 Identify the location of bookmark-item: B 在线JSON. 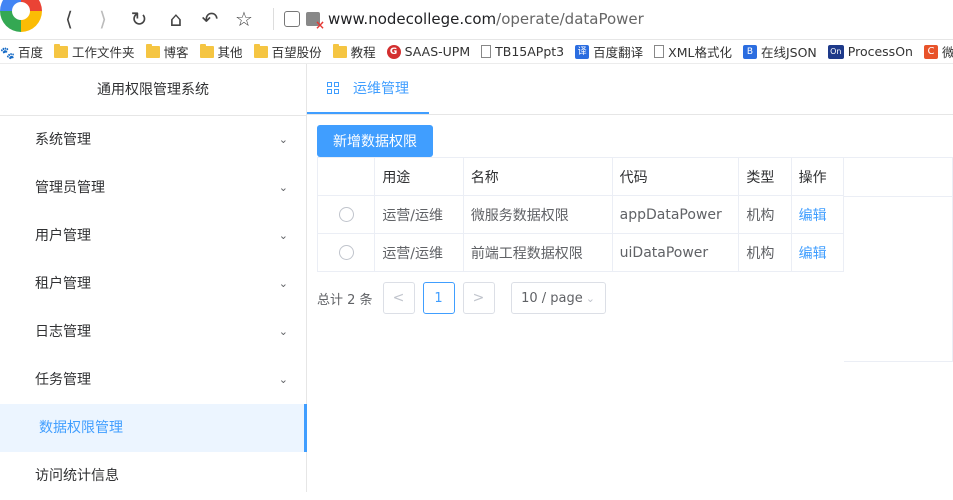
(779, 51).